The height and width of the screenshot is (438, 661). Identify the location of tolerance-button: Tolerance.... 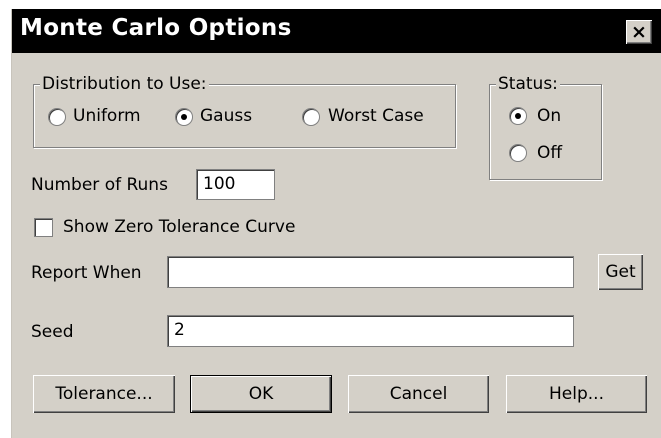
(104, 394).